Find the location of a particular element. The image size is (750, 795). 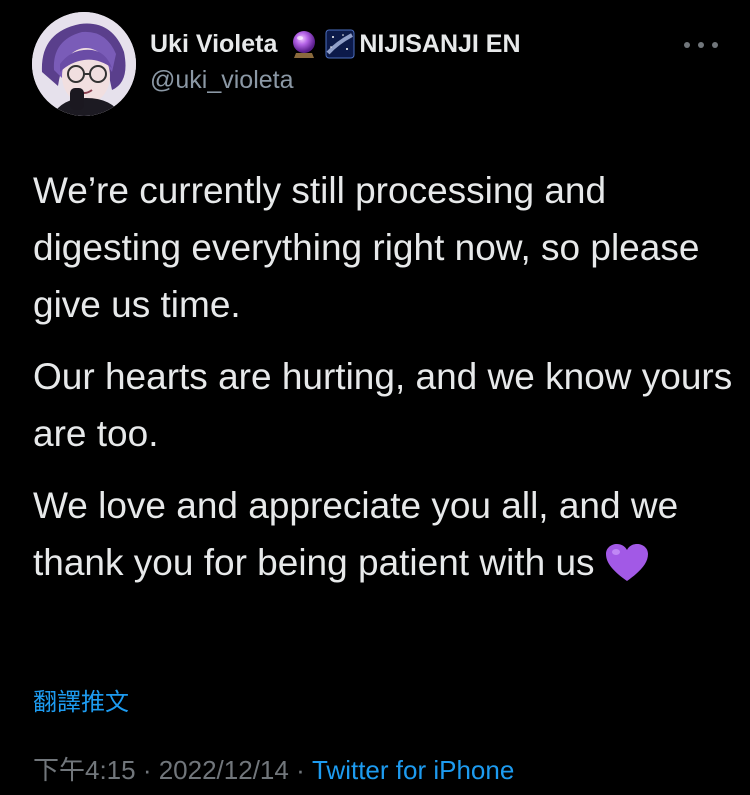

crystal-ball-icon is located at coordinates (304, 44).